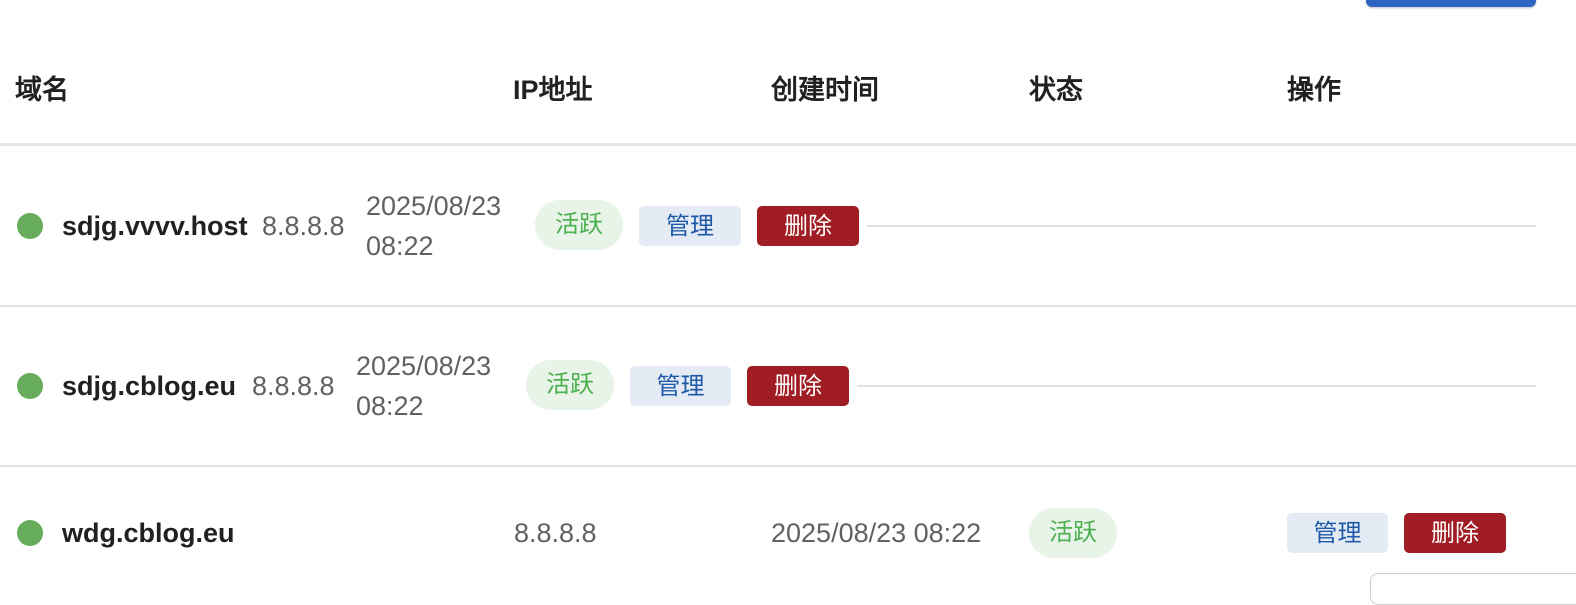 The image size is (1576, 605). Describe the element at coordinates (825, 90) in the screenshot. I see `column-header-created: 创建时间` at that location.